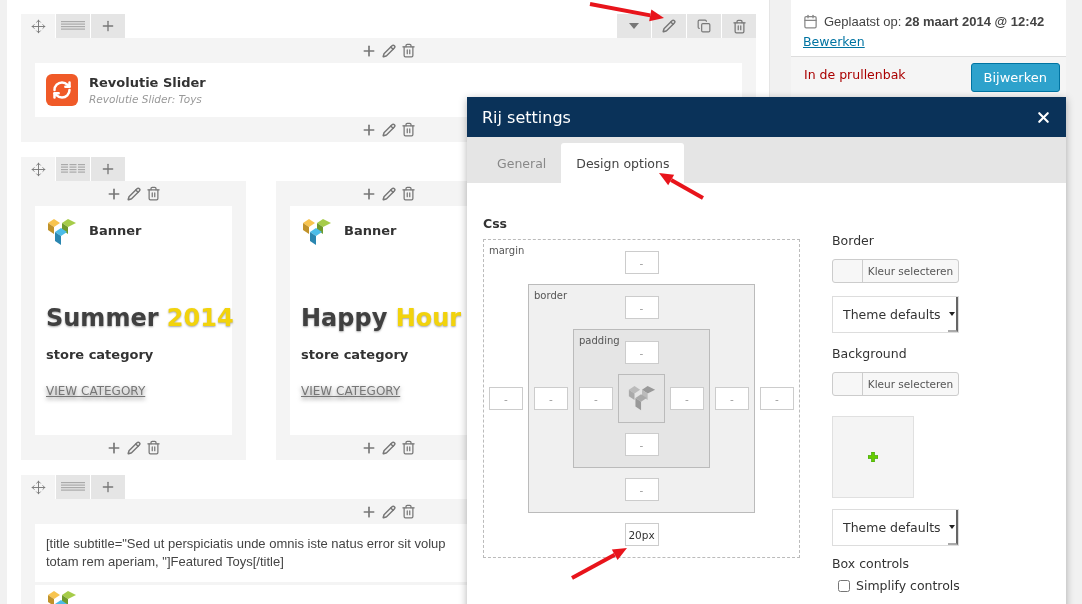 Image resolution: width=1082 pixels, height=604 pixels. I want to click on element-subtitle: Revolutie Slider: Toys, so click(146, 99).